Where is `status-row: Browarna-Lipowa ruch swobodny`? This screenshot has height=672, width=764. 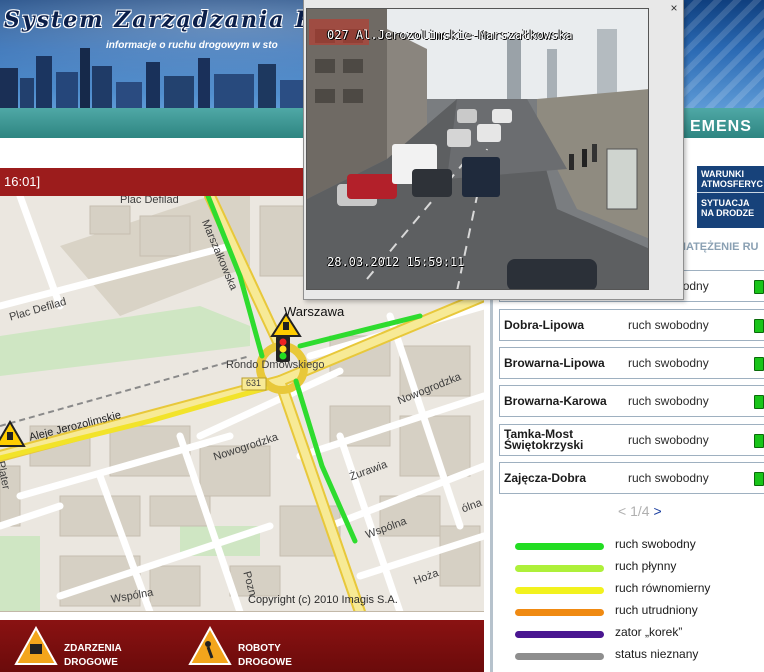
status-row: Browarna-Lipowa ruch swobodny is located at coordinates (631, 363).